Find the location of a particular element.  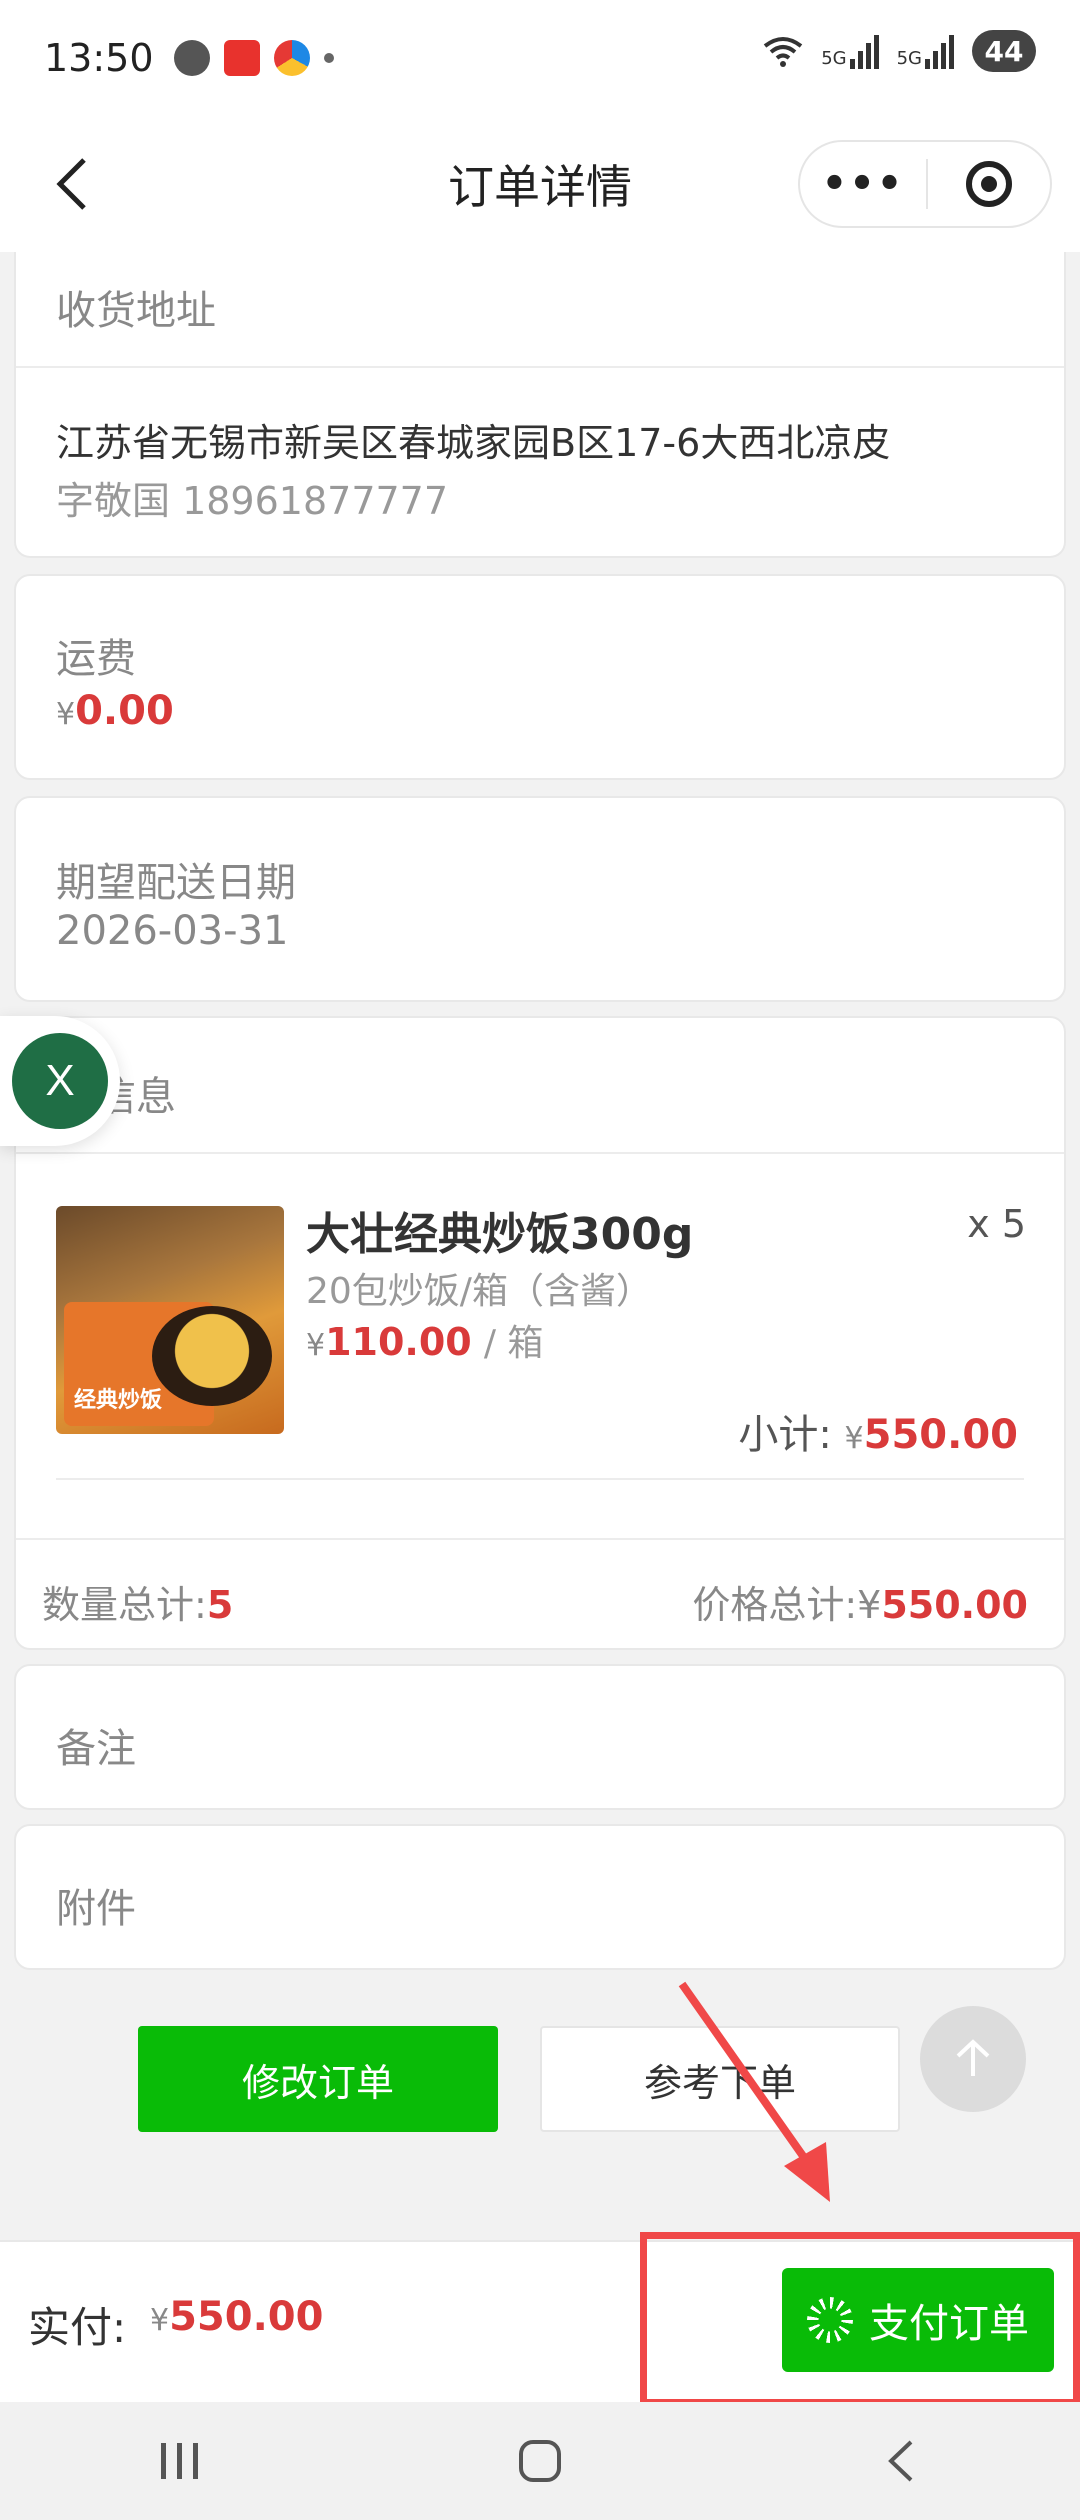

system-back-button is located at coordinates (900, 2461).